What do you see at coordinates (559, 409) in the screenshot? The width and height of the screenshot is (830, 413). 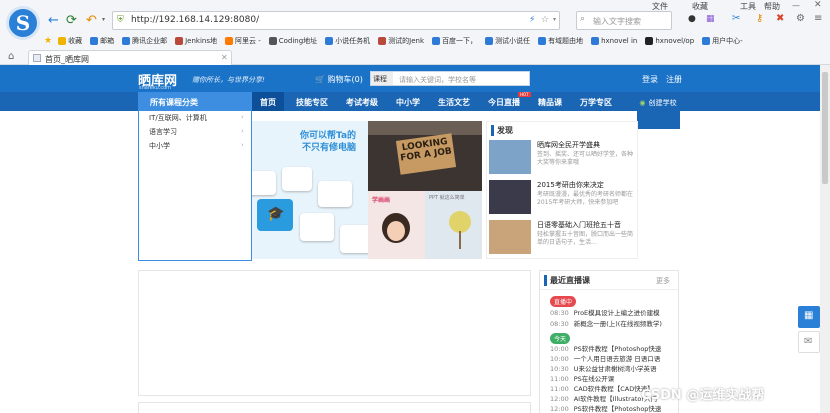 I see `live-course-time: 12:00` at bounding box center [559, 409].